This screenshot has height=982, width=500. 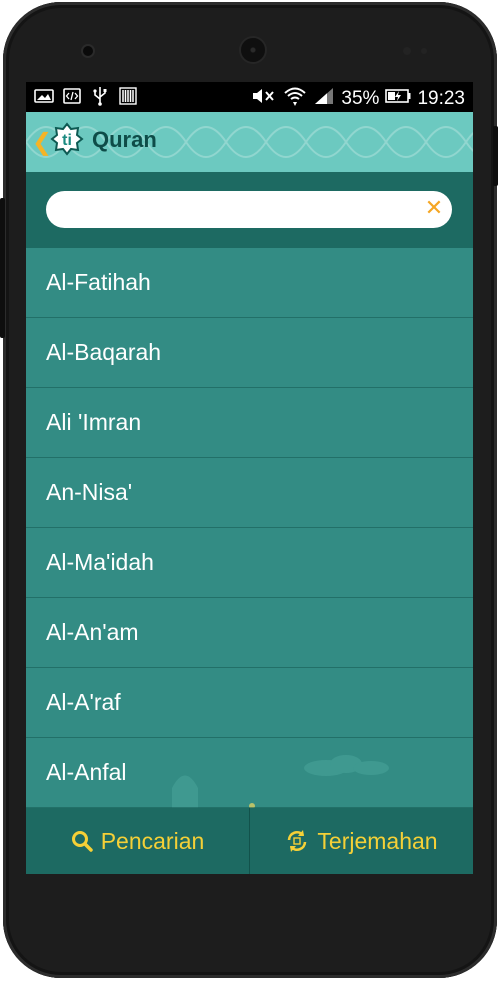 What do you see at coordinates (407, 51) in the screenshot?
I see `proximity-sensor` at bounding box center [407, 51].